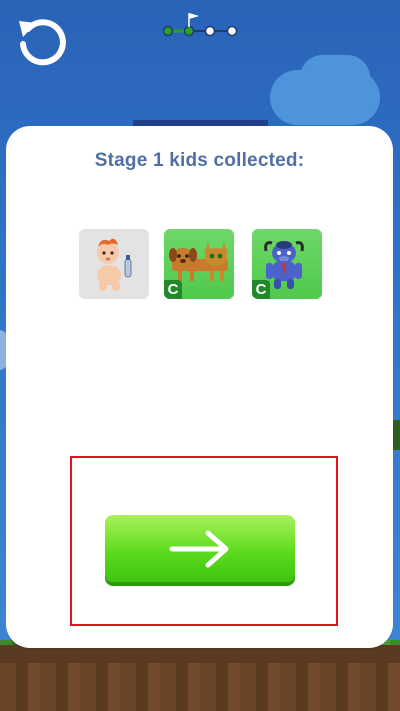 The width and height of the screenshot is (400, 711). I want to click on flag-icon, so click(193, 20).